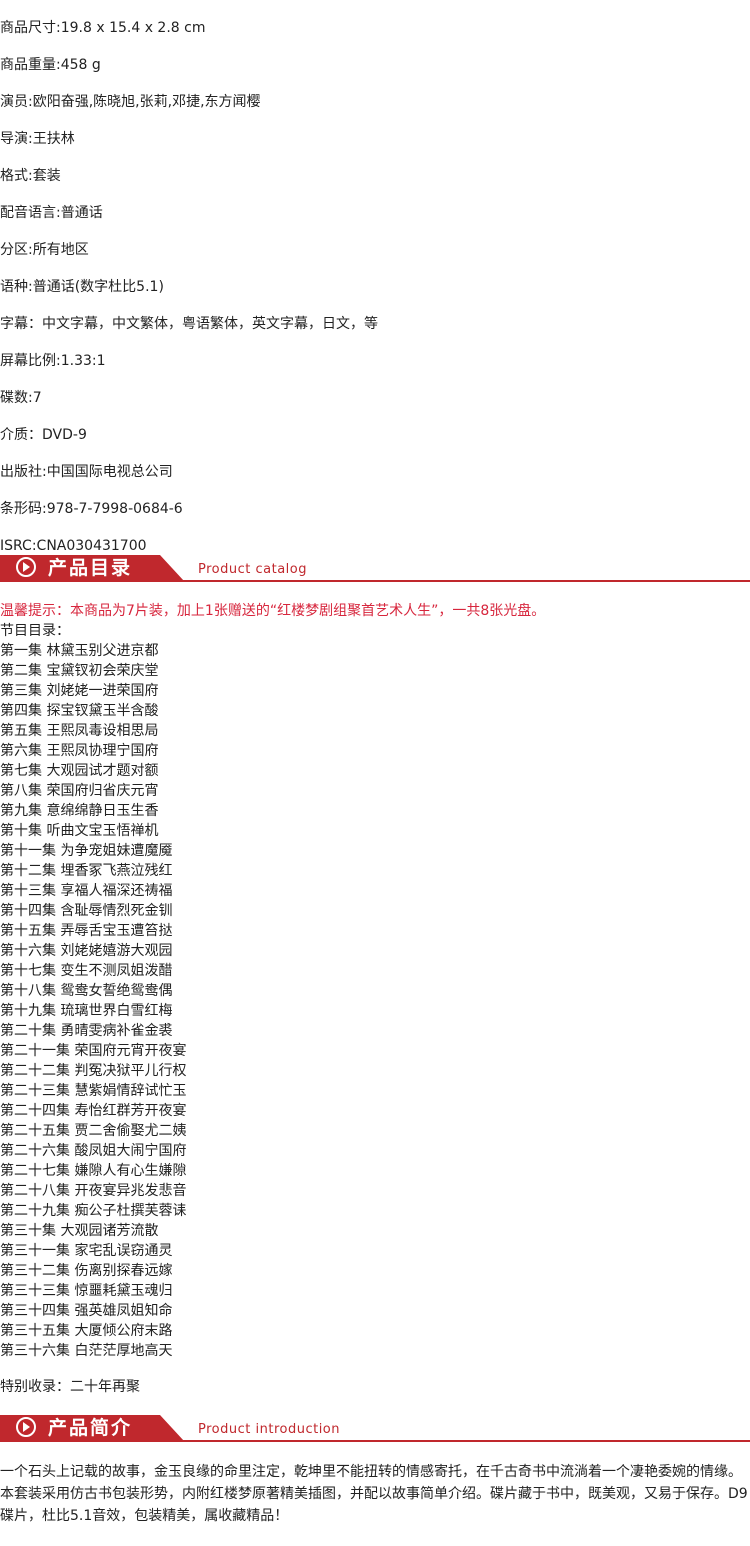 The image size is (750, 1546). Describe the element at coordinates (79, 791) in the screenshot. I see `episode-item: 第八集 荣国府归省庆元宵` at that location.